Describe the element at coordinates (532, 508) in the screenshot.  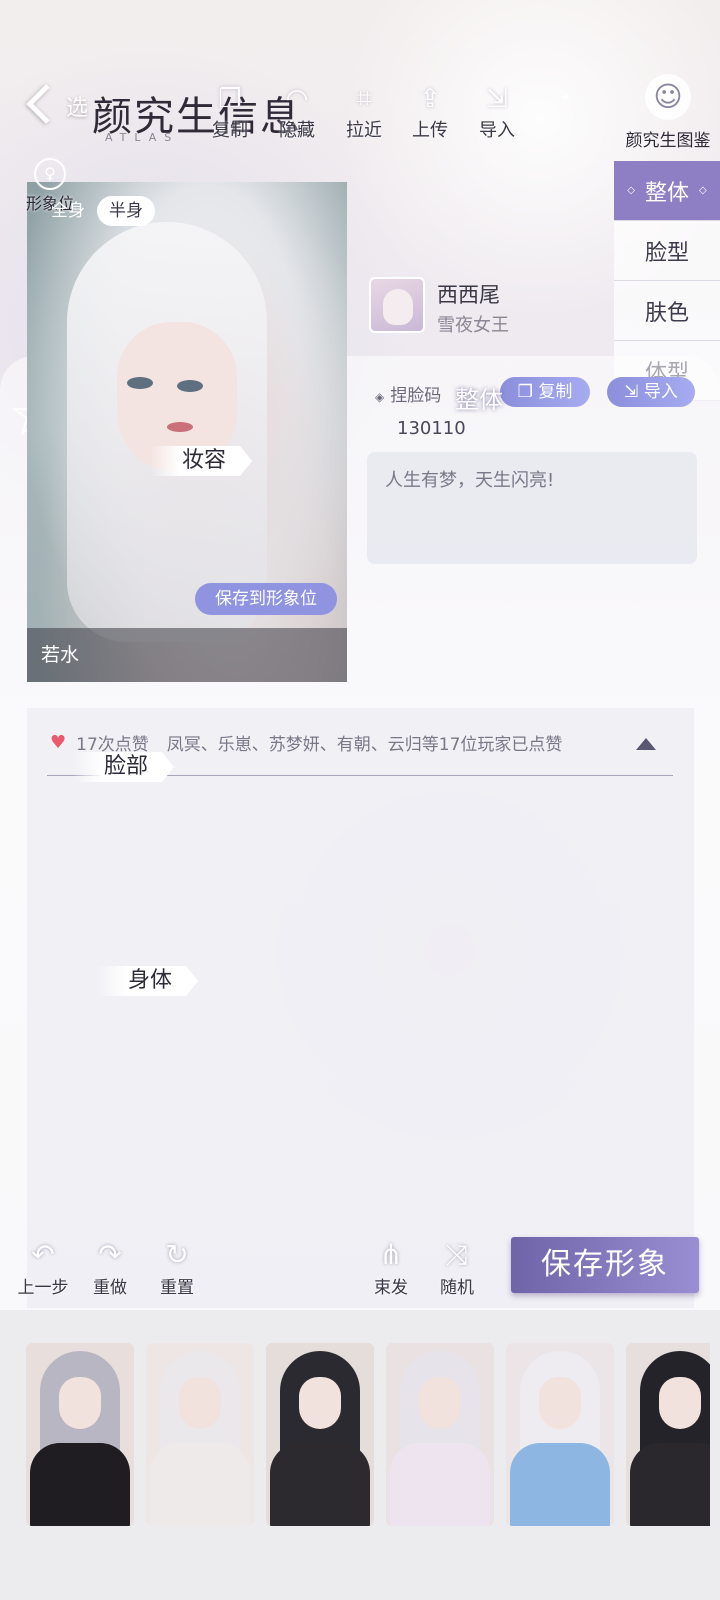
I see `signature-field: 人生有梦，天生闪亮!` at that location.